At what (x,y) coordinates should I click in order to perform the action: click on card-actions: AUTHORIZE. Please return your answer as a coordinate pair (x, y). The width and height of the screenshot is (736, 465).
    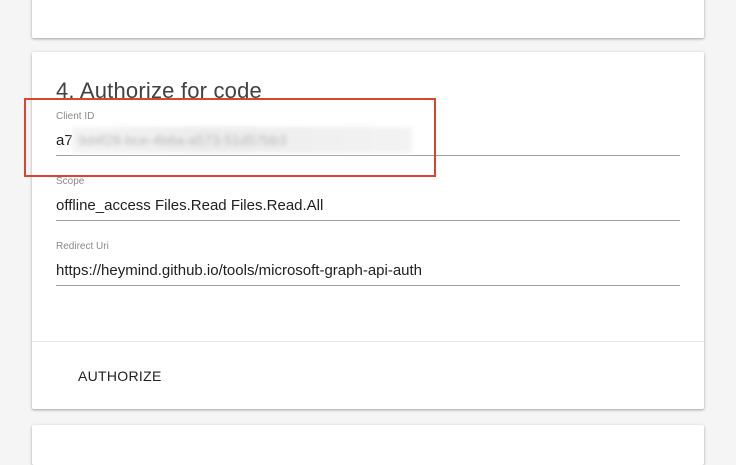
    Looking at the image, I should click on (368, 375).